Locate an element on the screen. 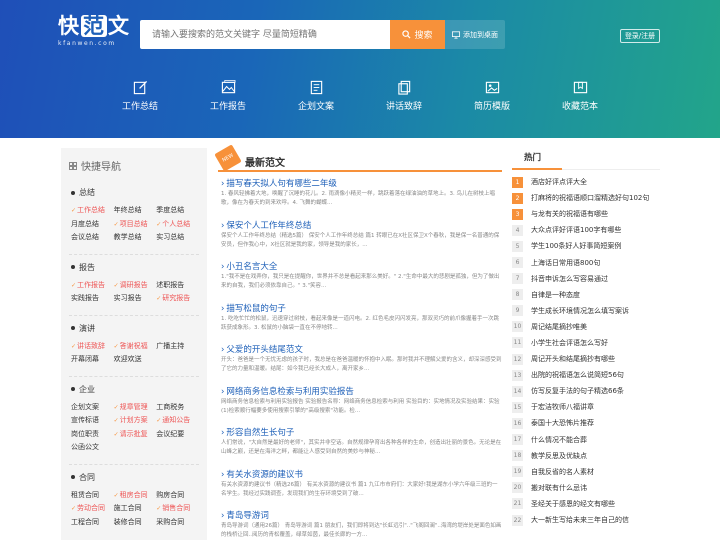 This screenshot has height=540, width=720. category-link: 实习报告 is located at coordinates (135, 299).